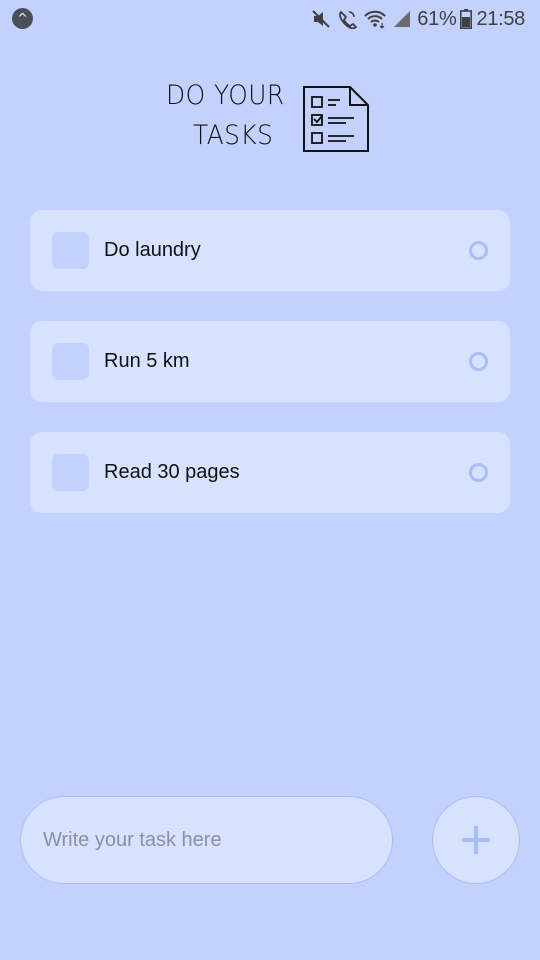 The height and width of the screenshot is (960, 540). Describe the element at coordinates (321, 19) in the screenshot. I see `mute-icon` at that location.